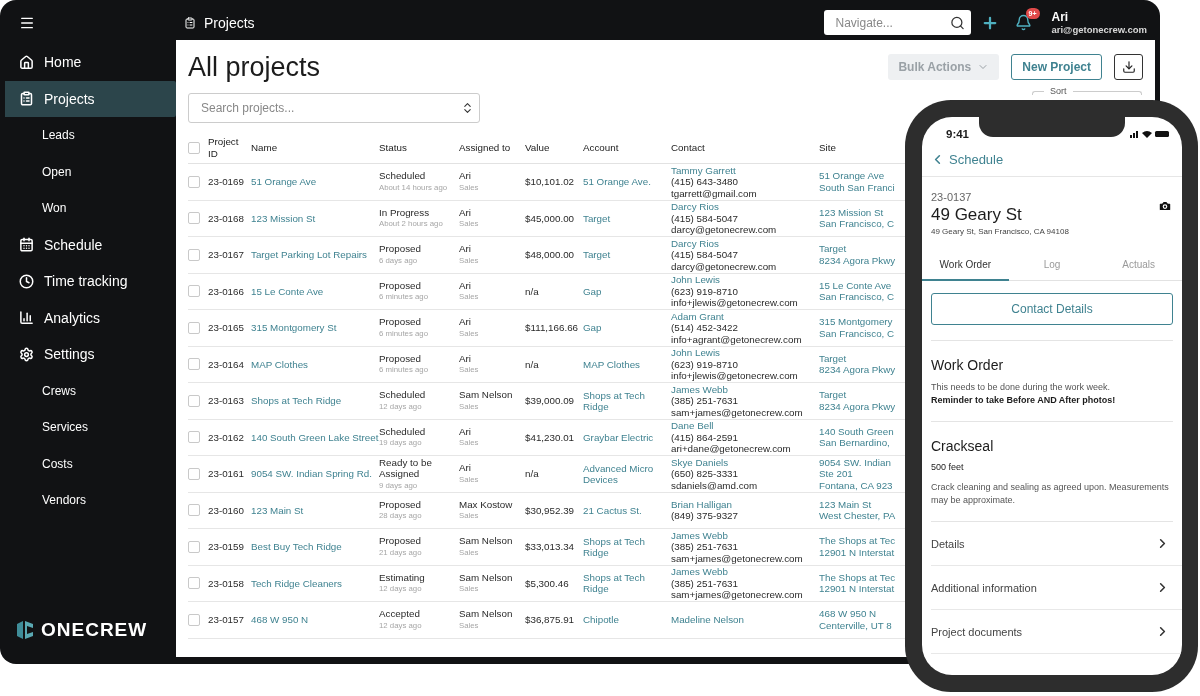 Image resolution: width=1200 pixels, height=696 pixels. I want to click on new-project-button: New Project, so click(1056, 67).